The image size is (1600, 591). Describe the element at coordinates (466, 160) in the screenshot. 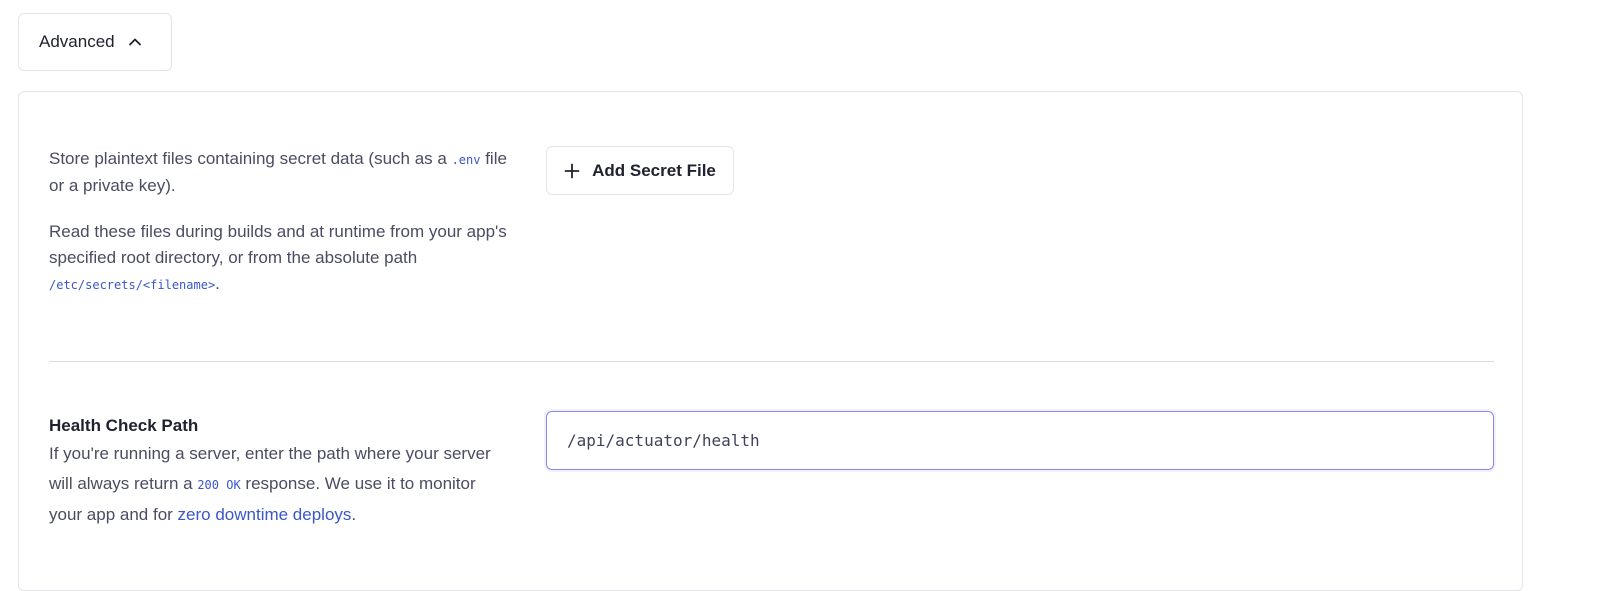

I see `env-code: .env` at that location.